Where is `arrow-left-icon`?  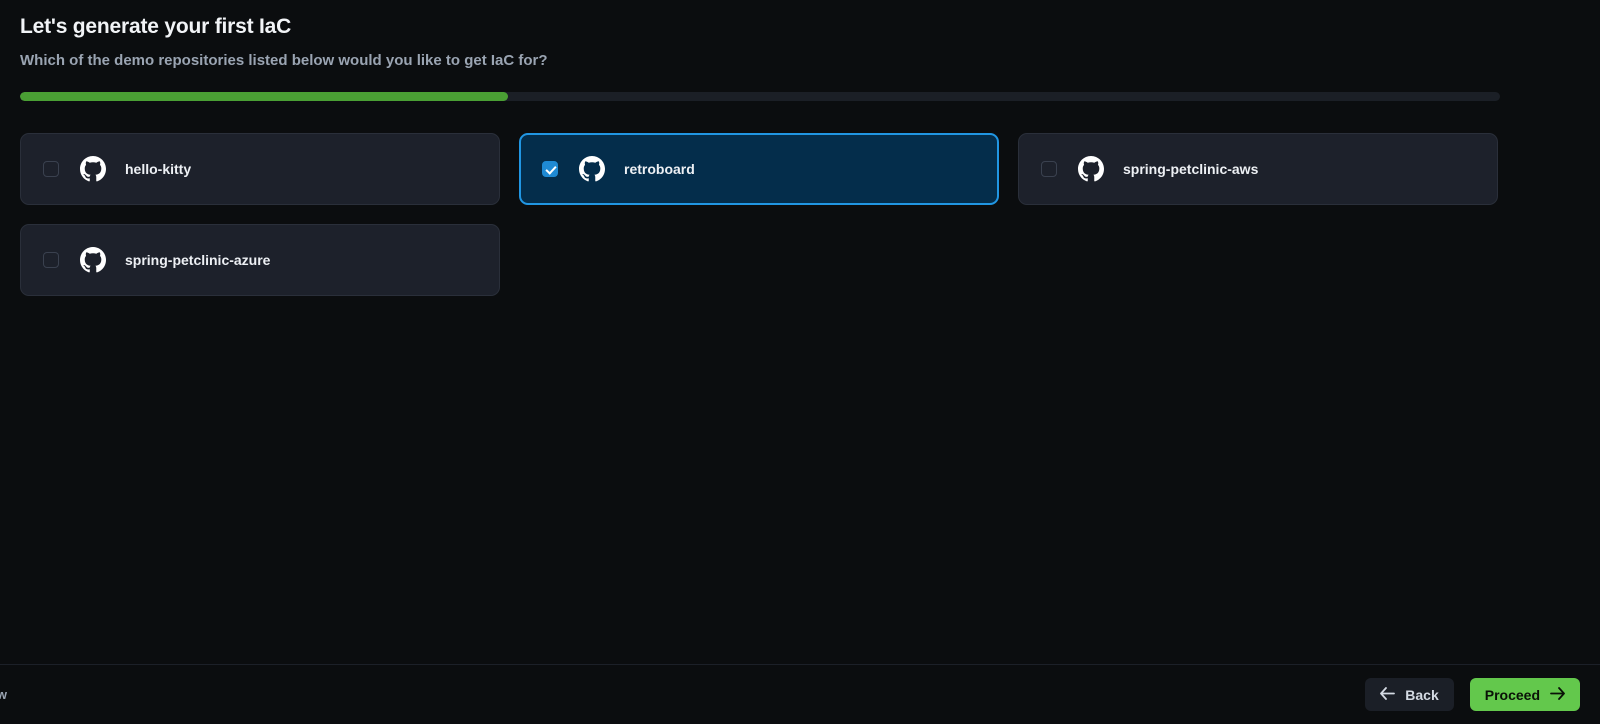 arrow-left-icon is located at coordinates (1388, 694).